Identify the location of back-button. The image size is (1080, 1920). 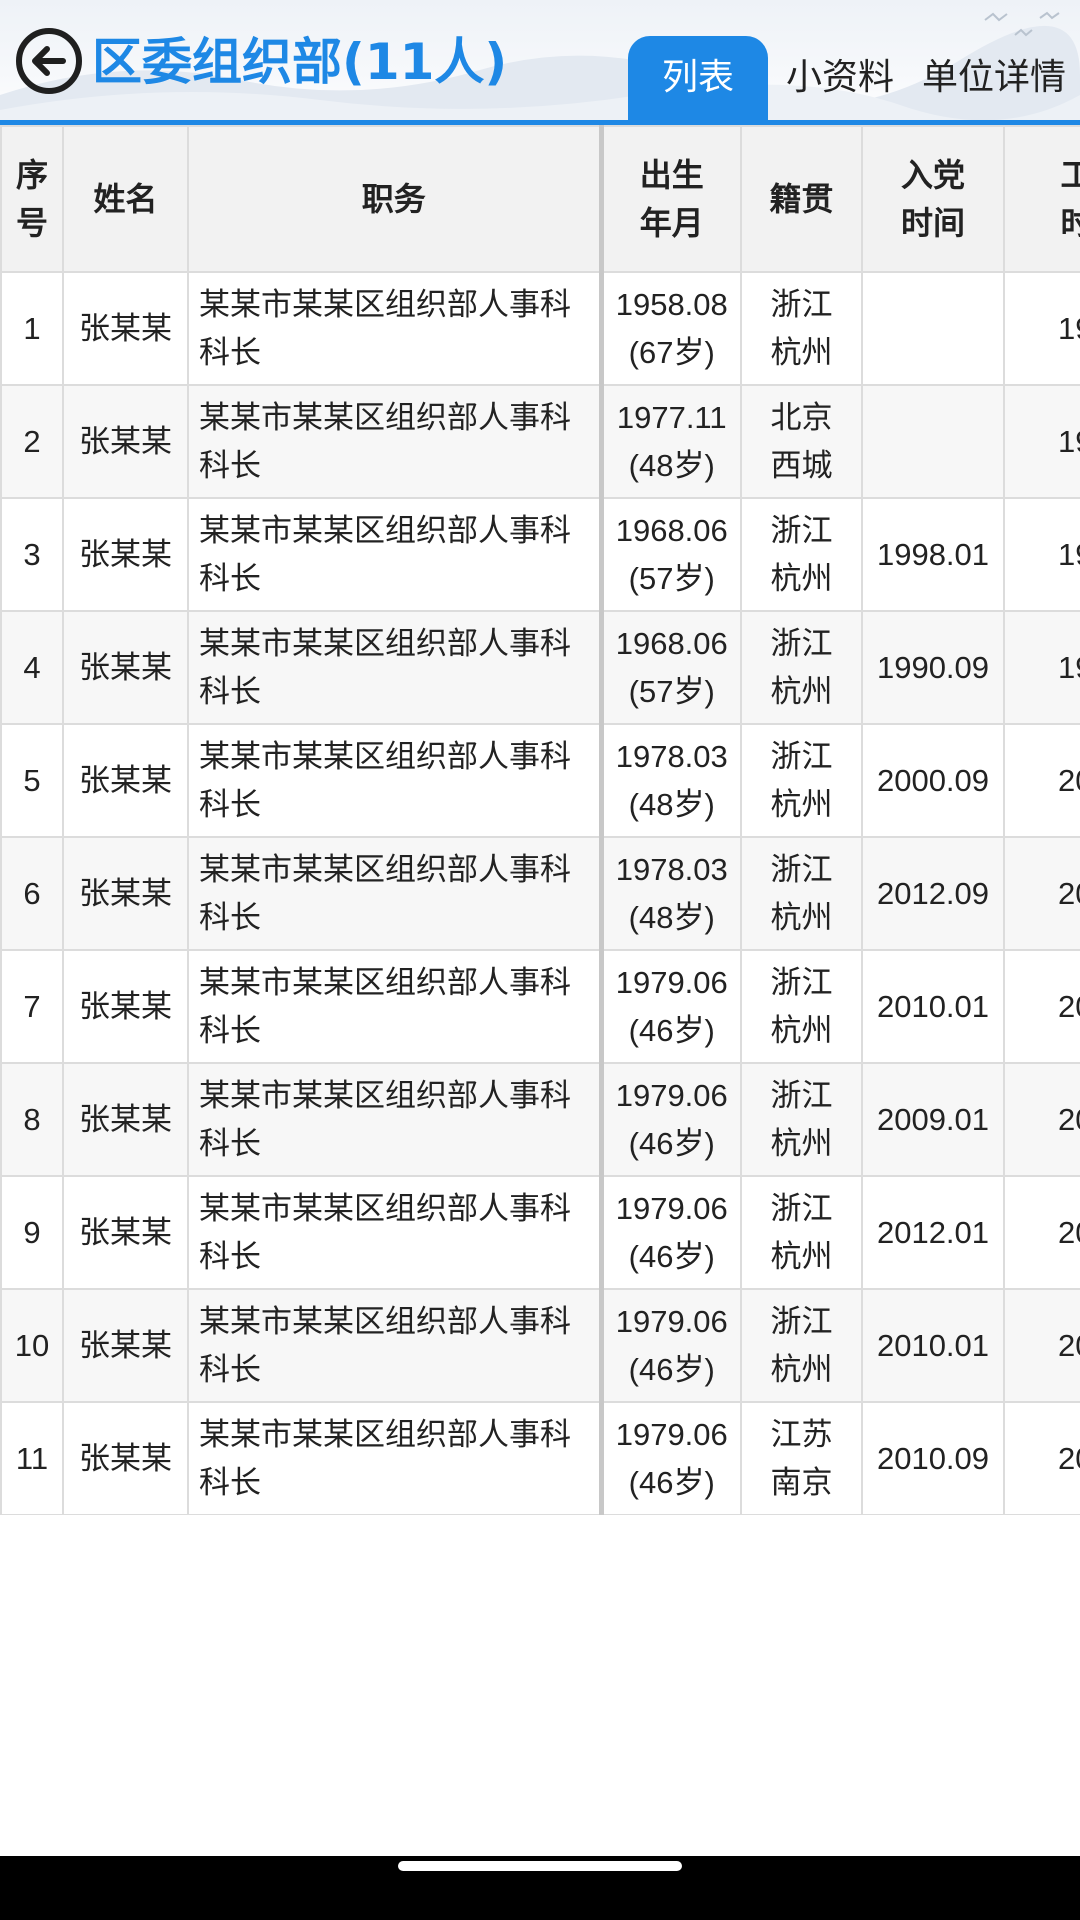
(49, 61).